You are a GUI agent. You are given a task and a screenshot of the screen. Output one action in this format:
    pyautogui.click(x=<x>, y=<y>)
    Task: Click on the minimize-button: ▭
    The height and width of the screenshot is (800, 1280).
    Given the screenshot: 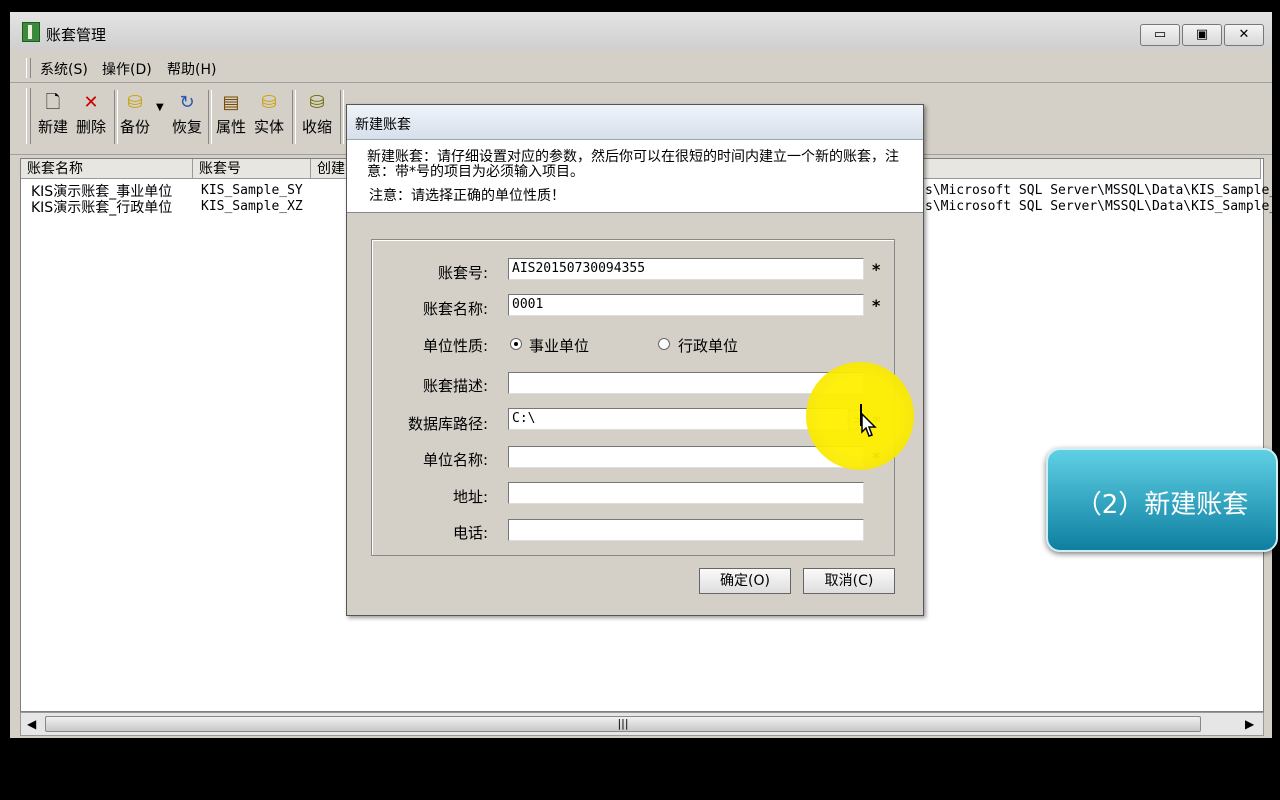 What is the action you would take?
    pyautogui.click(x=1160, y=35)
    